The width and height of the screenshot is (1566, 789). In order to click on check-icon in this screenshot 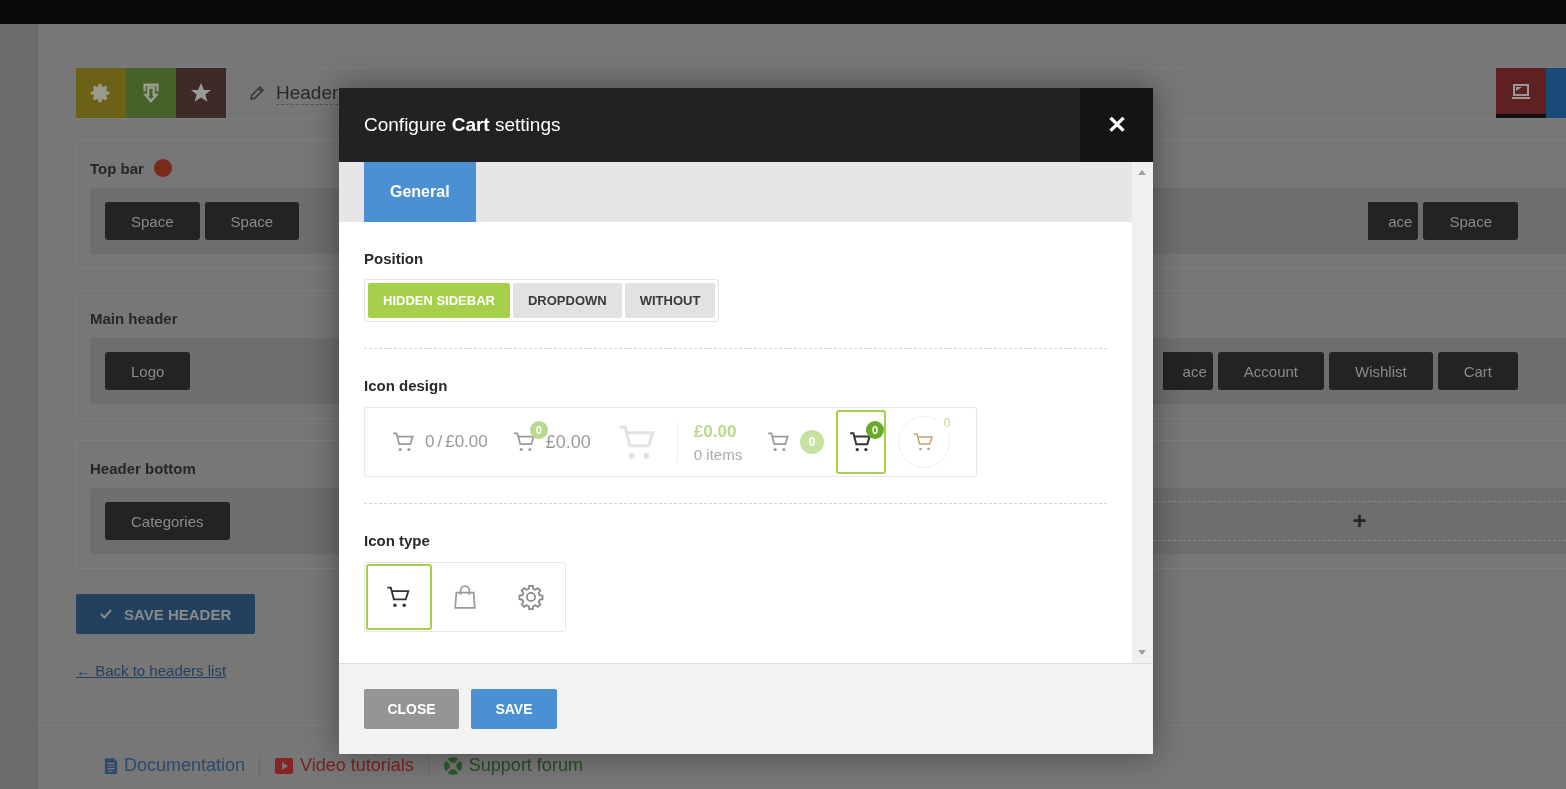, I will do `click(106, 614)`.